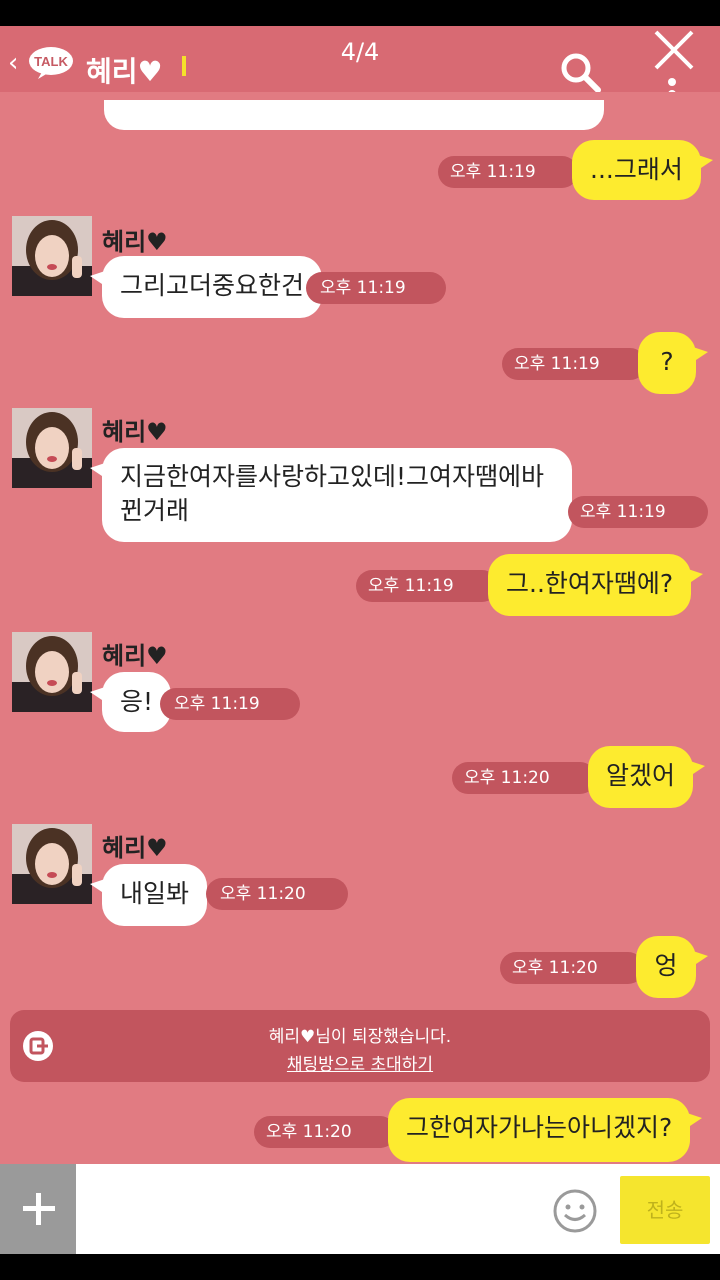 The height and width of the screenshot is (1280, 720). Describe the element at coordinates (360, 13) in the screenshot. I see `status-bar` at that location.